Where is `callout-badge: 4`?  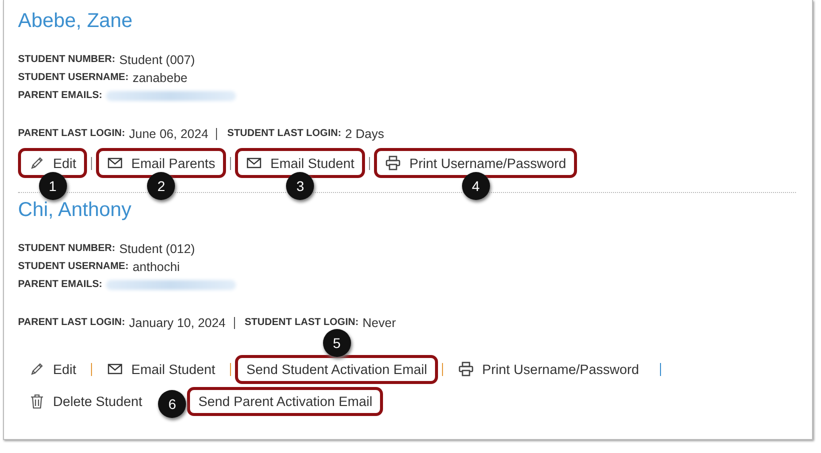
callout-badge: 4 is located at coordinates (476, 186).